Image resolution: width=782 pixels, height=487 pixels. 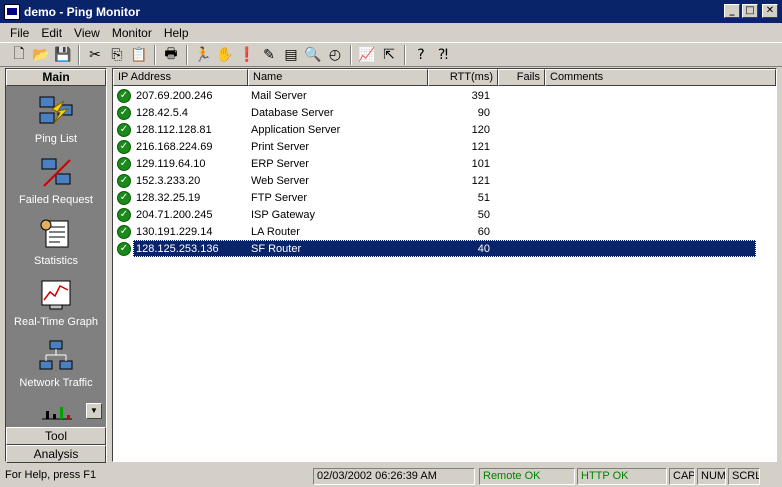 What do you see at coordinates (19, 55) in the screenshot?
I see `new-icon: 🗋` at bounding box center [19, 55].